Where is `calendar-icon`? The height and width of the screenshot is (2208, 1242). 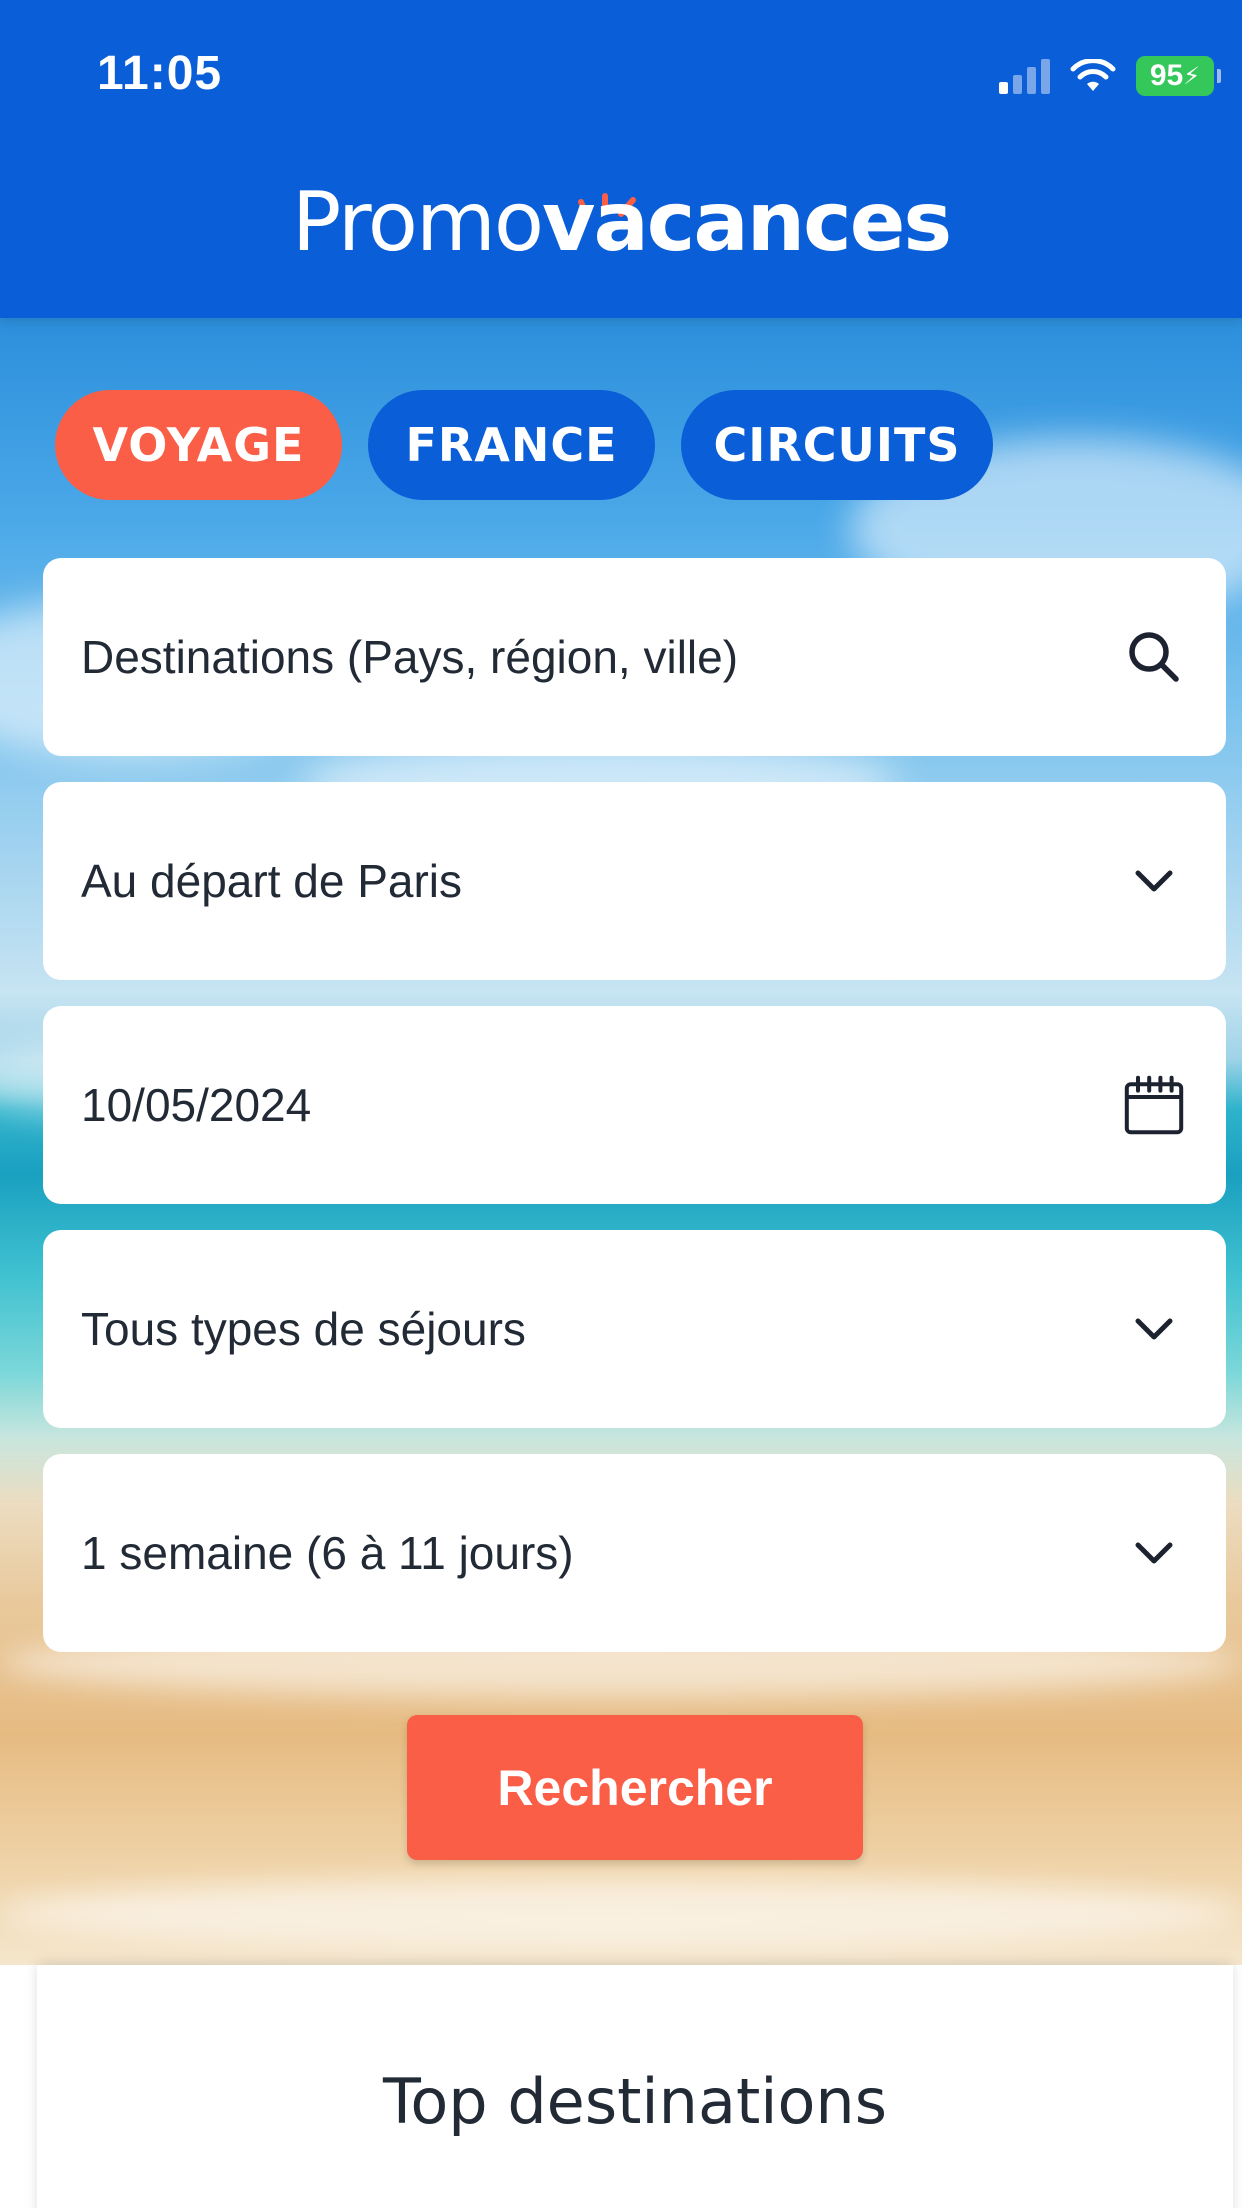
calendar-icon is located at coordinates (1154, 1105).